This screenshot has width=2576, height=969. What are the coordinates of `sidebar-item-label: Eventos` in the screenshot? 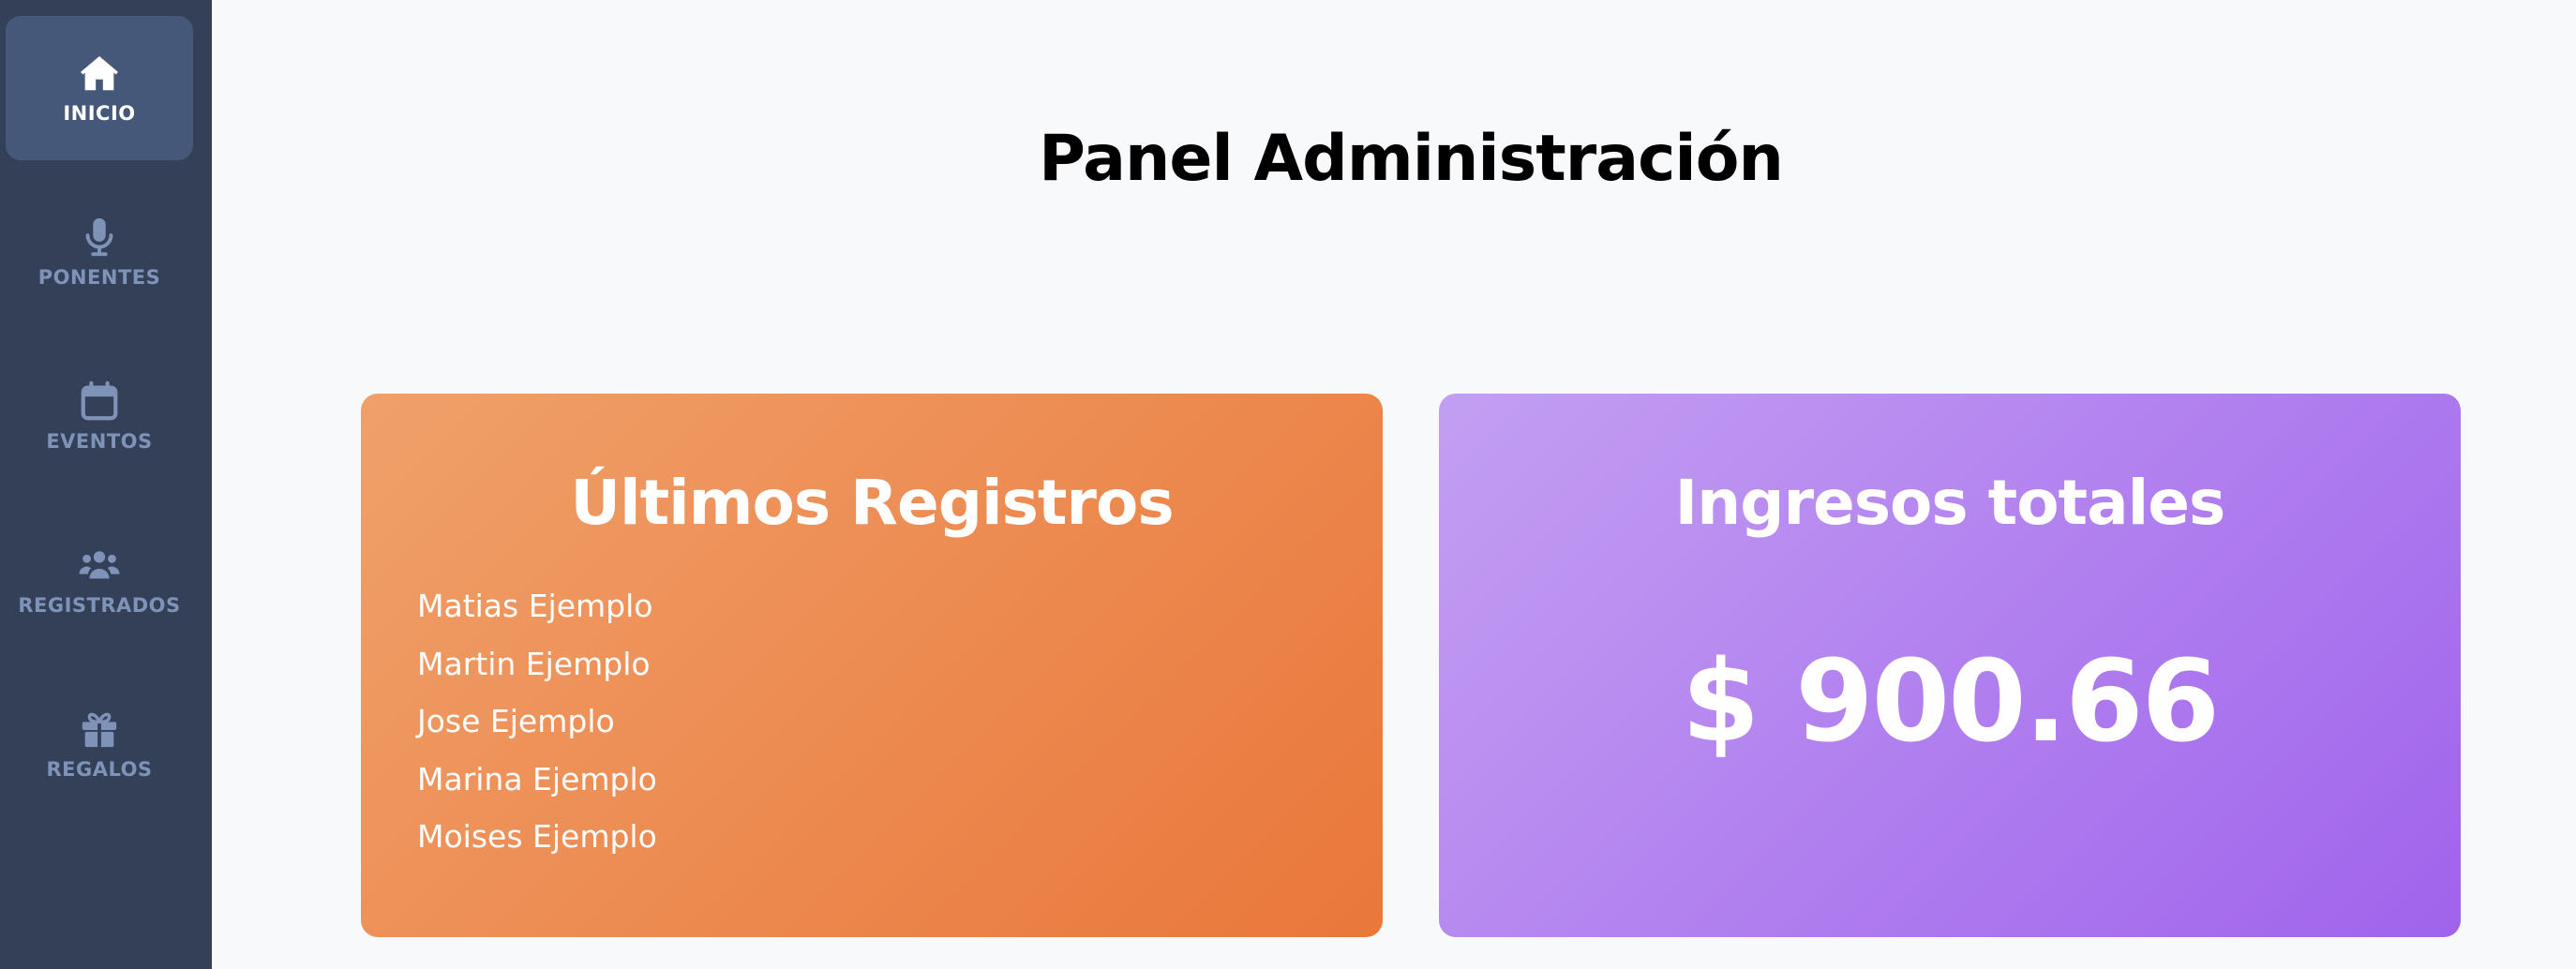 It's located at (100, 441).